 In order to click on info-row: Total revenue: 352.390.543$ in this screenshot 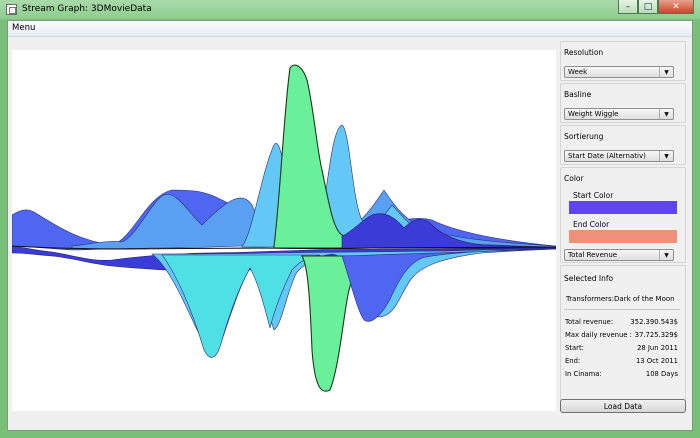, I will do `click(621, 322)`.